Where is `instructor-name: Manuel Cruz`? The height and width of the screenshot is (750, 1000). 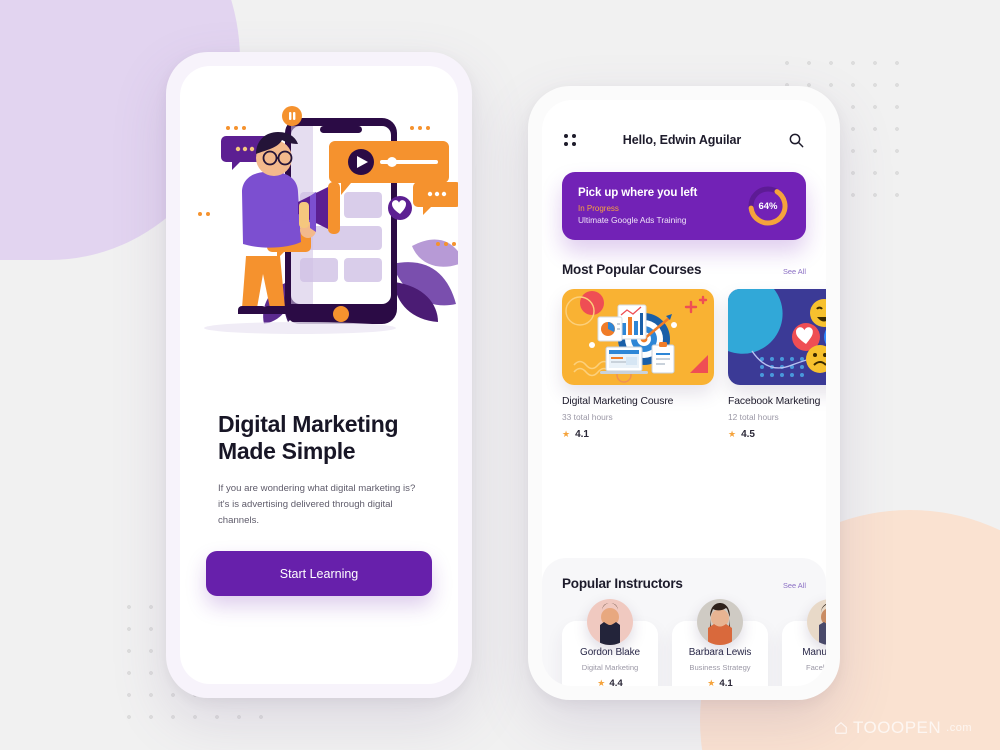
instructor-name: Manuel Cruz is located at coordinates (814, 652).